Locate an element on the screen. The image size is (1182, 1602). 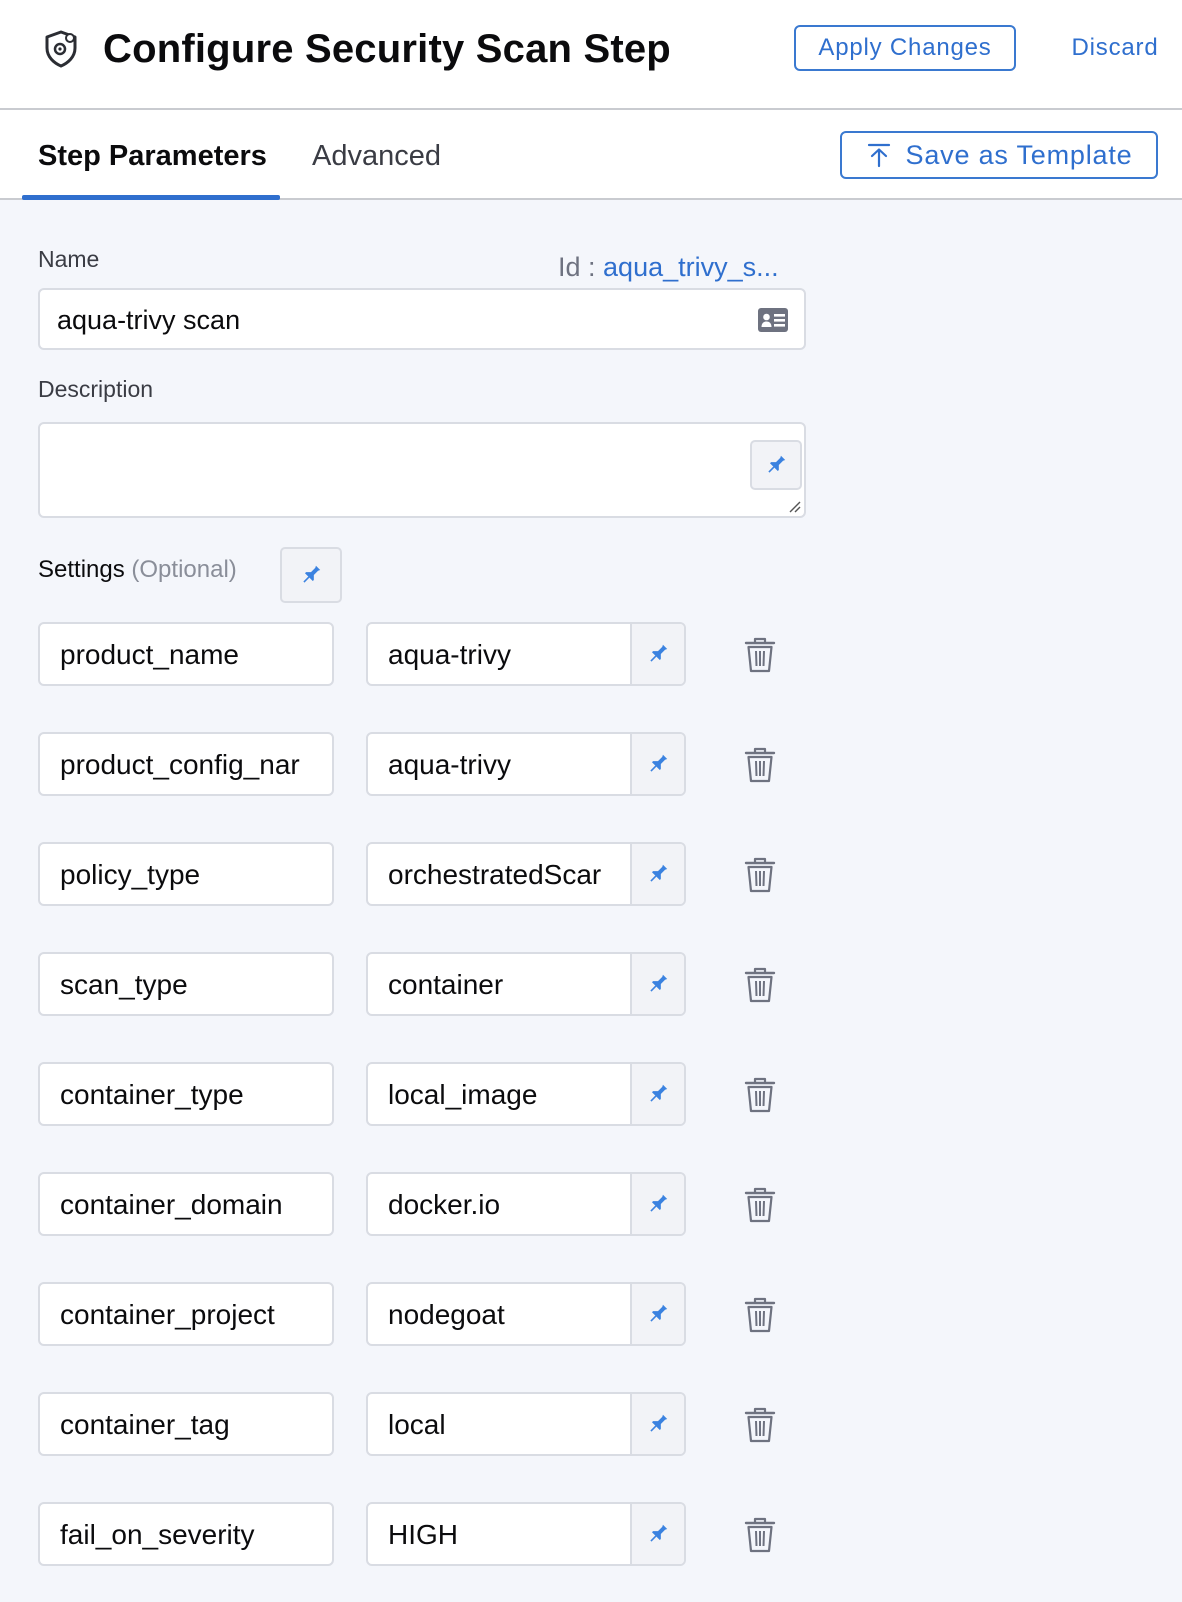
setting-value: docker.io is located at coordinates (444, 1204).